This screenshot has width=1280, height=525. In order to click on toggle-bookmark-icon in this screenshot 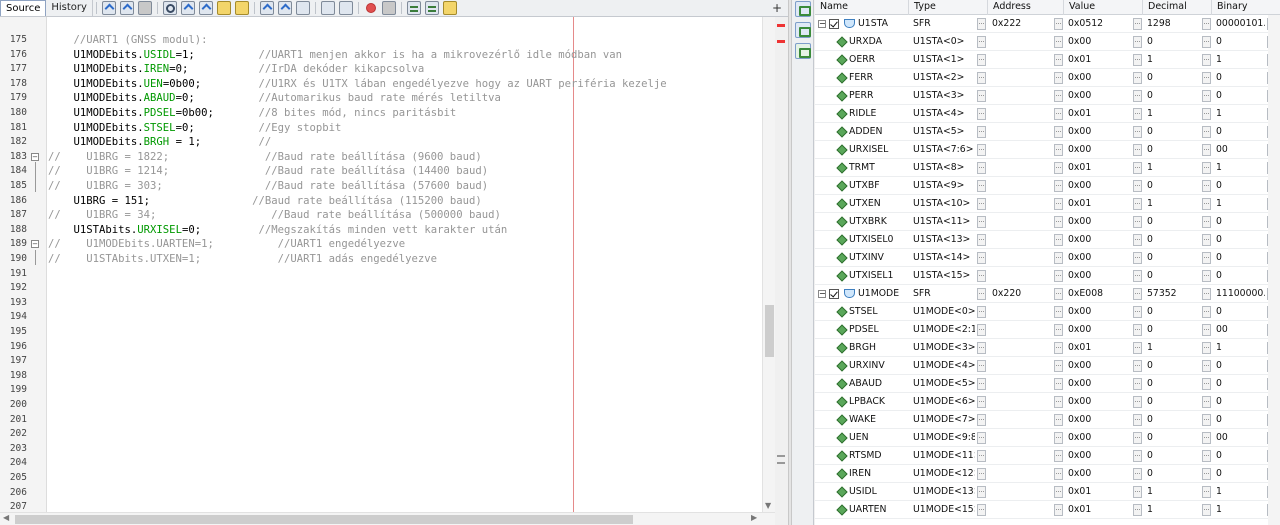, I will do `click(302, 8)`.